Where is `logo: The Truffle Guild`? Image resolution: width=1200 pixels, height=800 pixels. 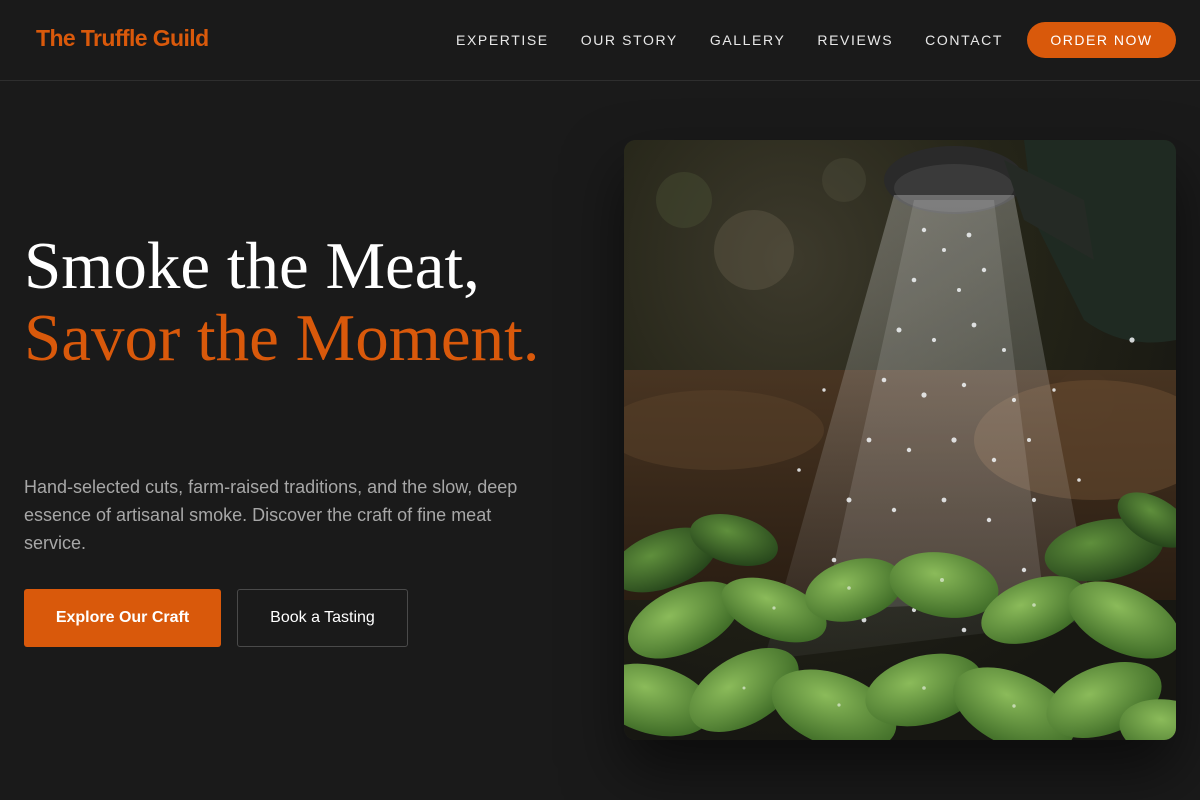
logo: The Truffle Guild is located at coordinates (122, 38).